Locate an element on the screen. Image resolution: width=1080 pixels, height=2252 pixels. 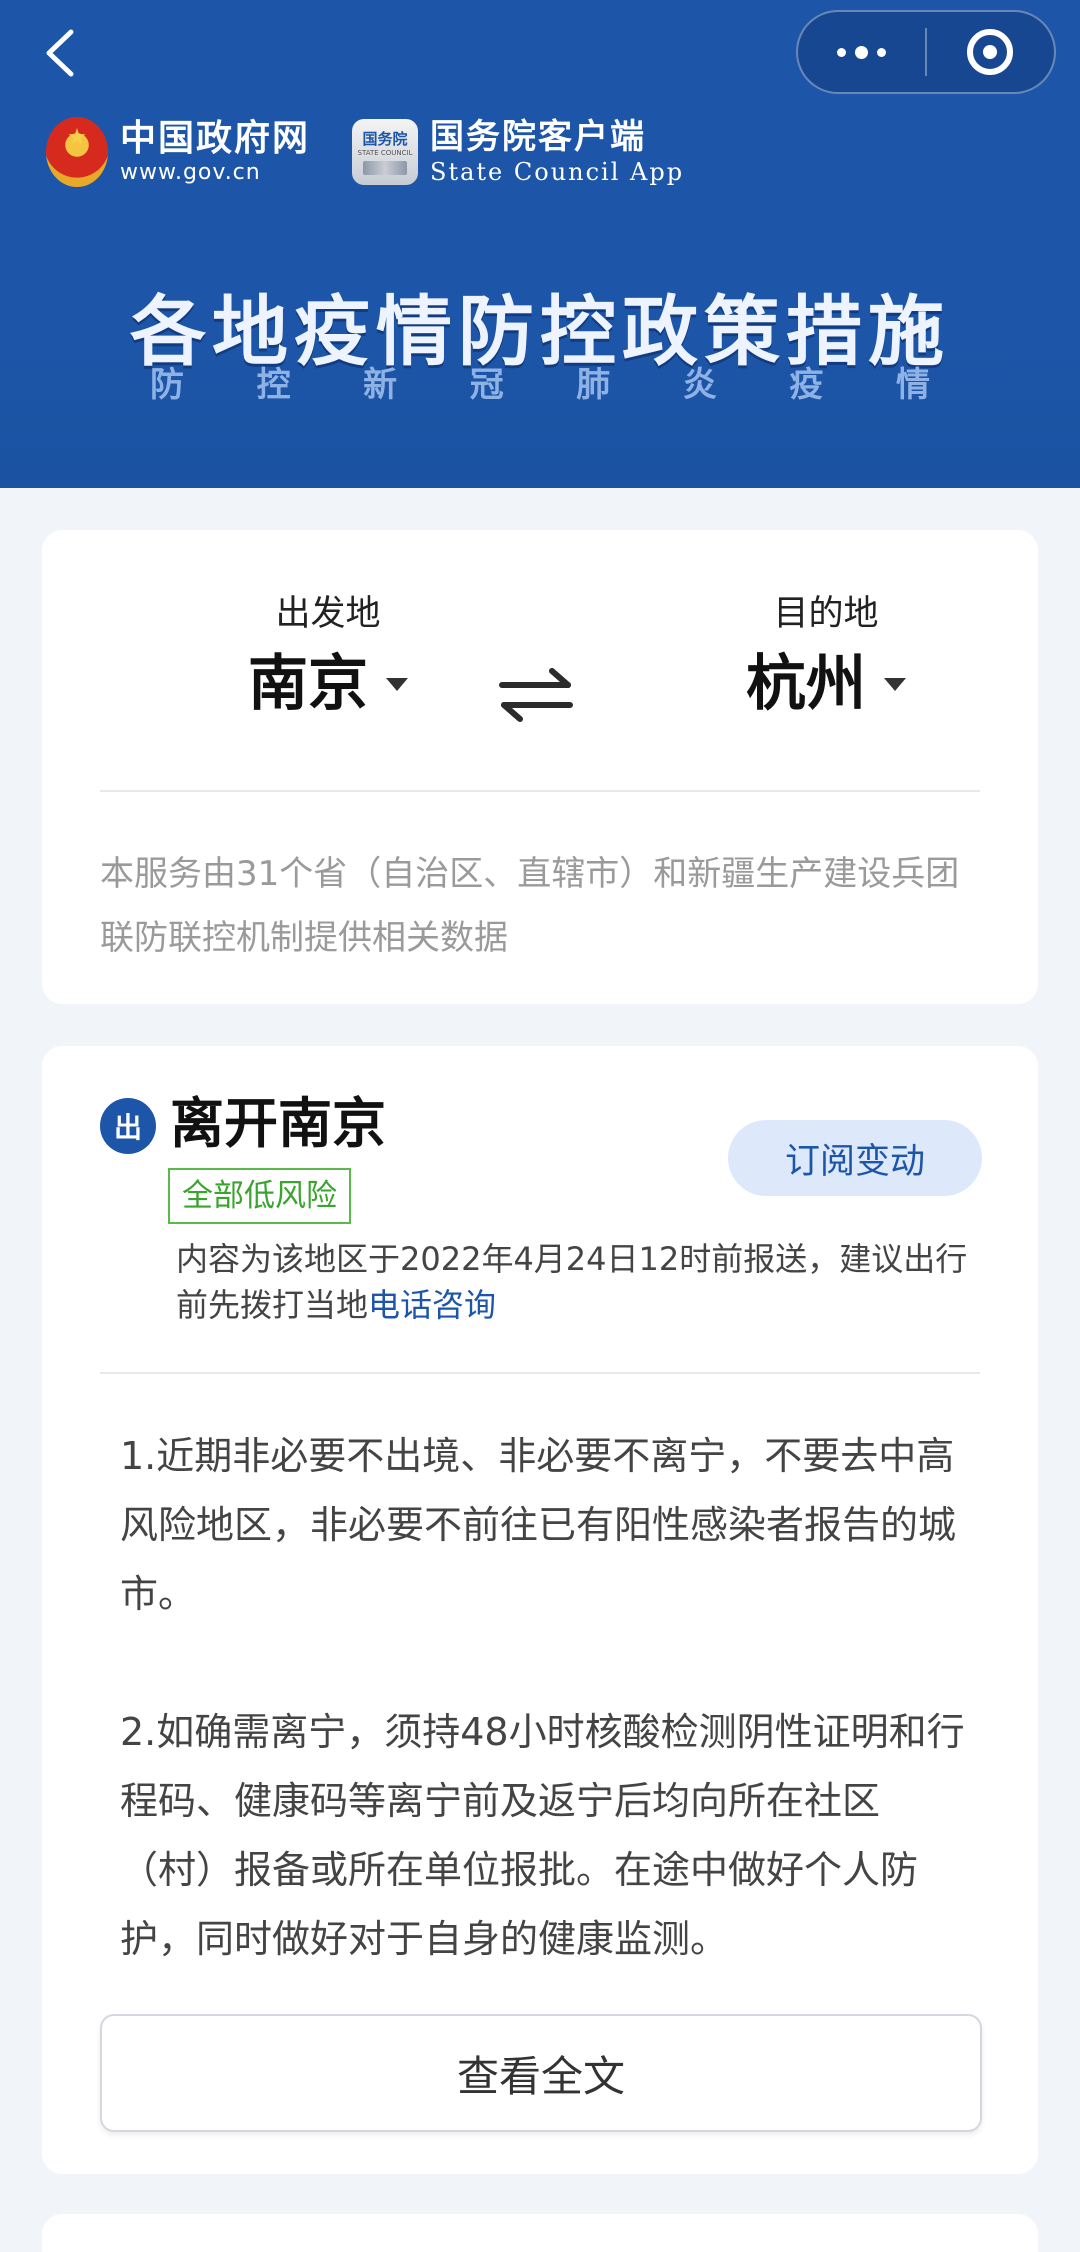
report-note: 内容为该地区于2022年4月24日12时前报送，建议出行前先拨打当地电话咨询 is located at coordinates (577, 1282).